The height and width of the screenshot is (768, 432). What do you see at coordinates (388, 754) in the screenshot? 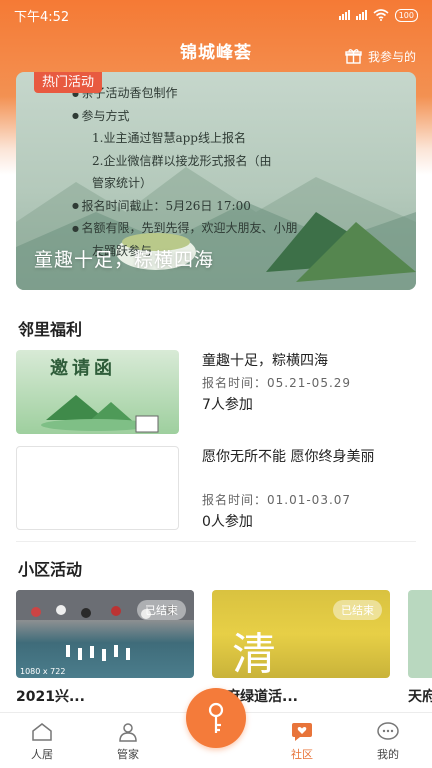
I see `tab-label: 我的` at bounding box center [388, 754].